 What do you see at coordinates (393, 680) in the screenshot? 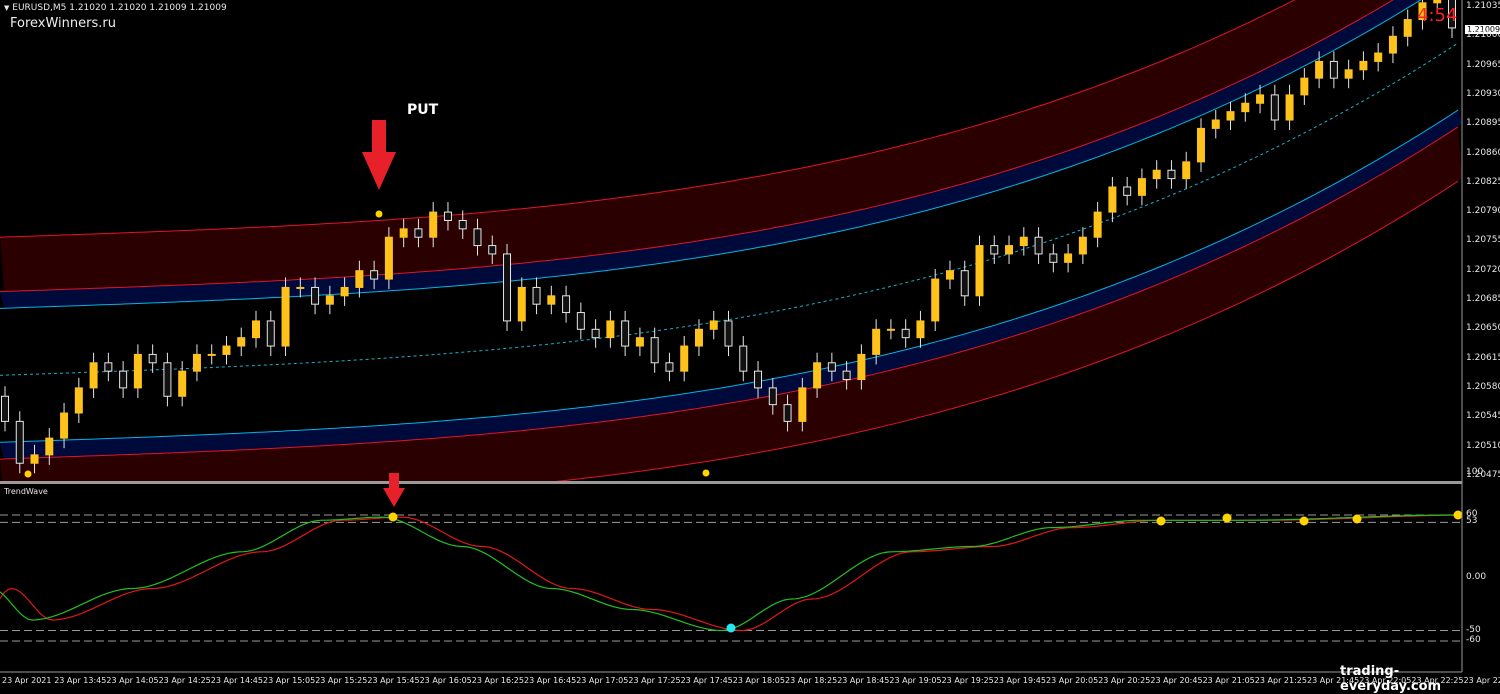
I see `time-tick: 23 Apr 15:45` at bounding box center [393, 680].